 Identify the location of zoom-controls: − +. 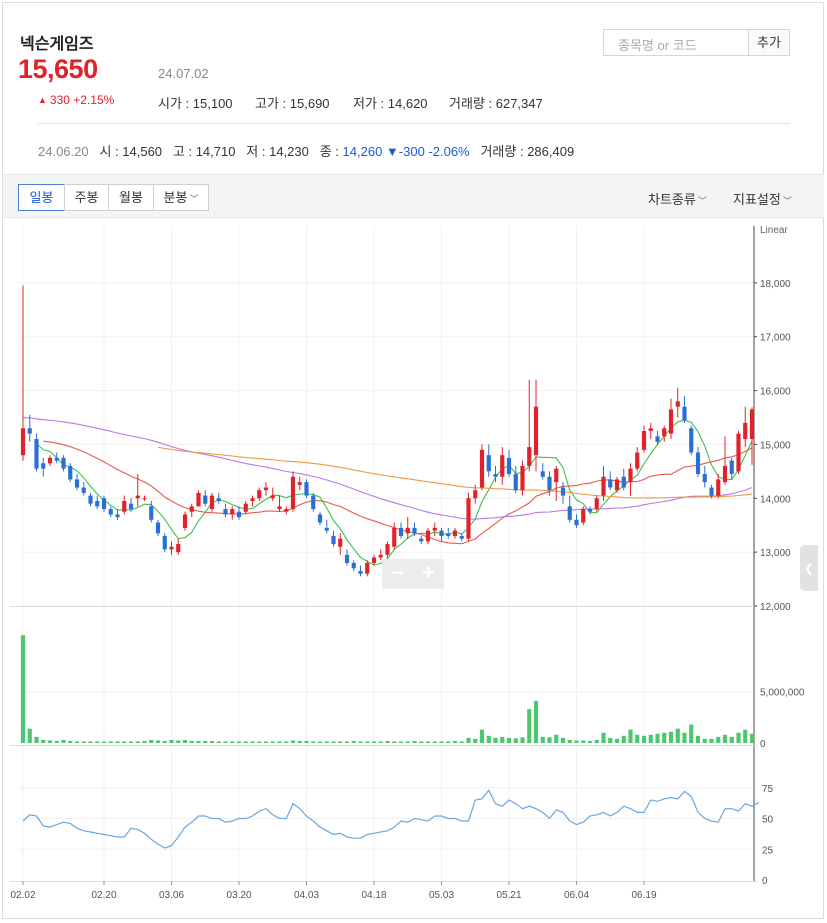
(413, 574).